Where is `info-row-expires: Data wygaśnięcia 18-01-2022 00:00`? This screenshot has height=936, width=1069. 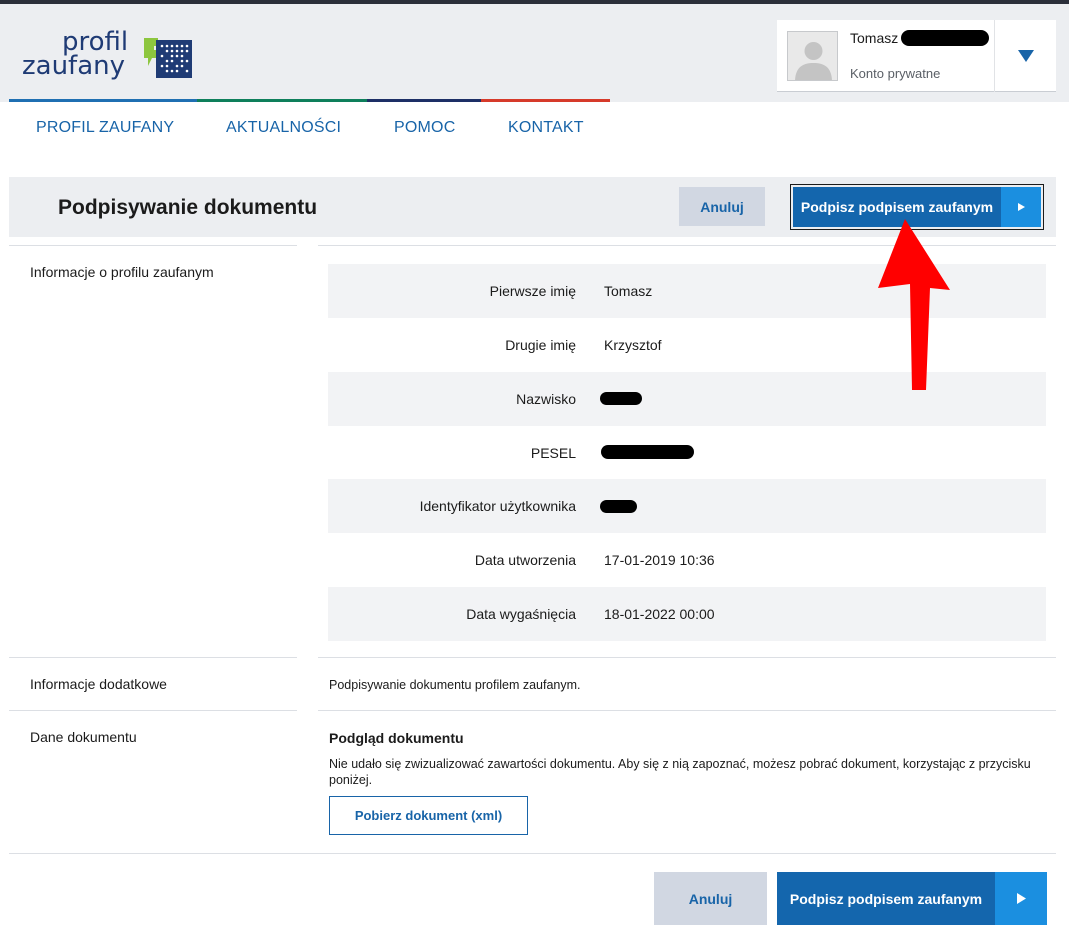
info-row-expires: Data wygaśnięcia 18-01-2022 00:00 is located at coordinates (687, 614).